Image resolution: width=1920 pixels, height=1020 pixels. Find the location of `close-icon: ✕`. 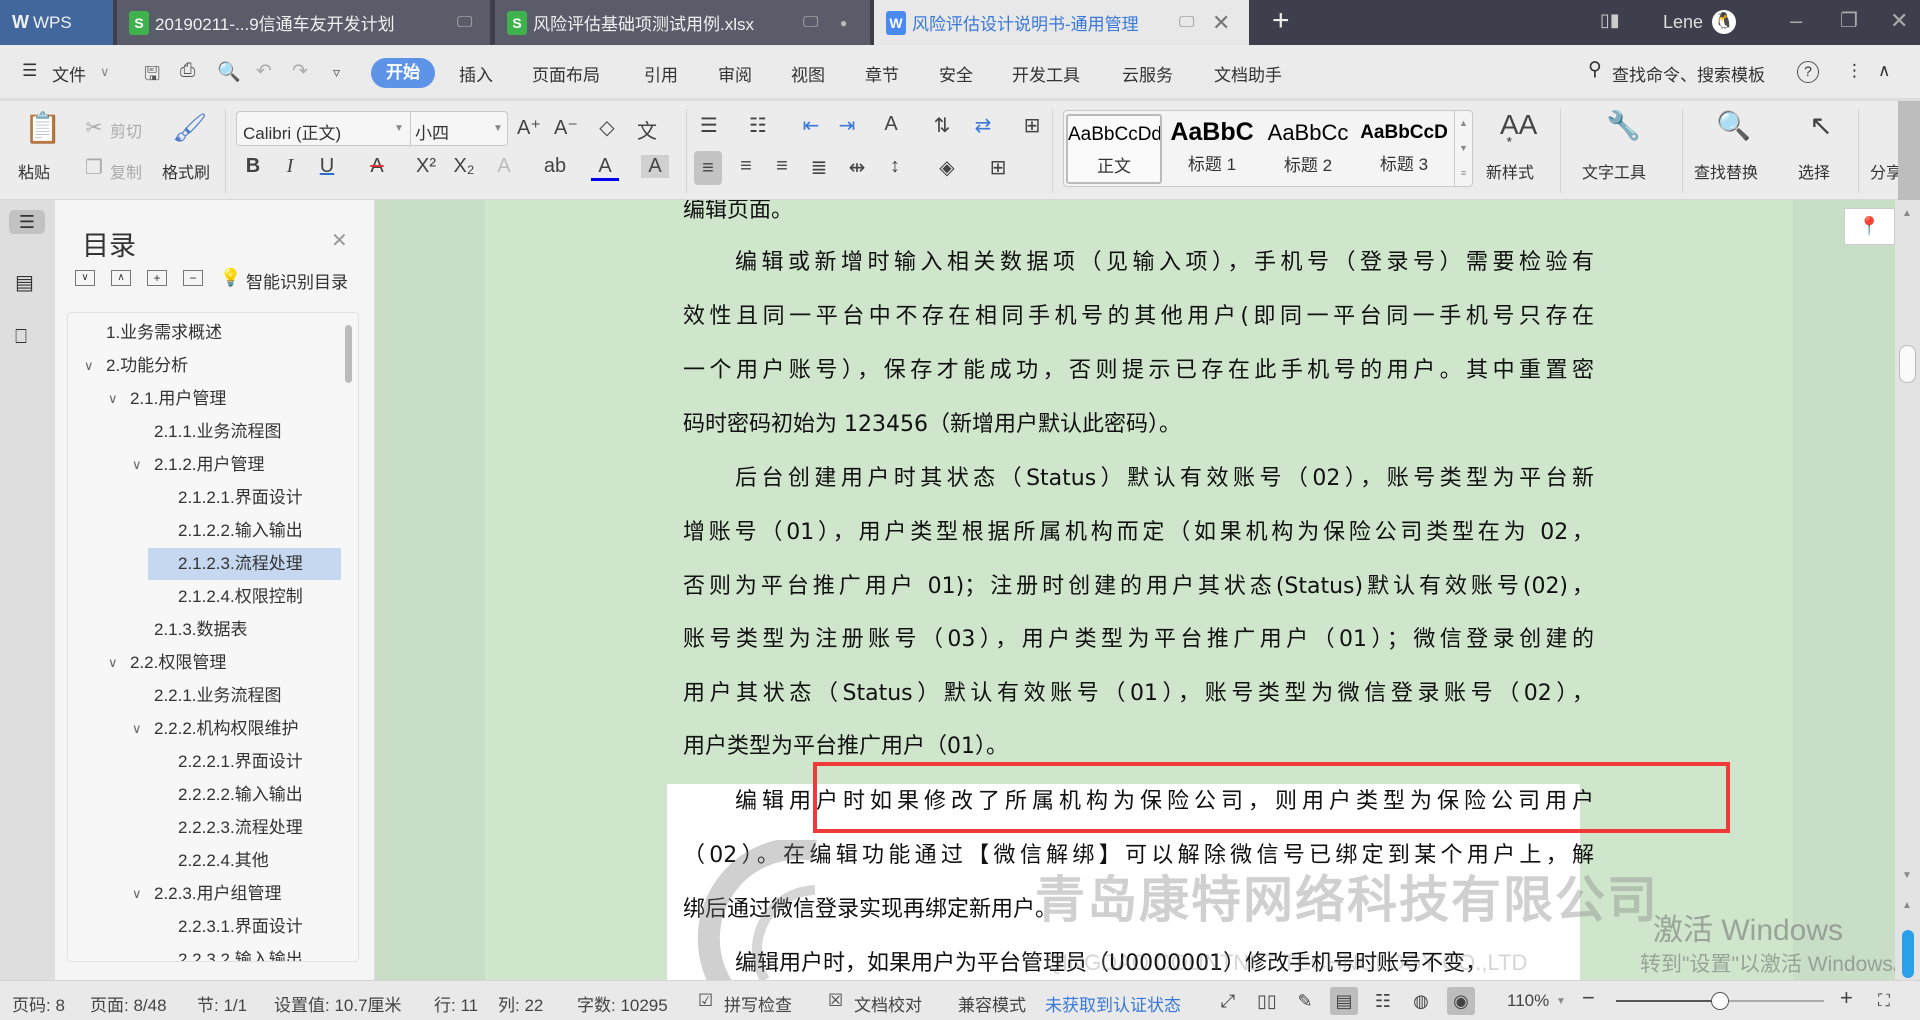

close-icon: ✕ is located at coordinates (339, 240).